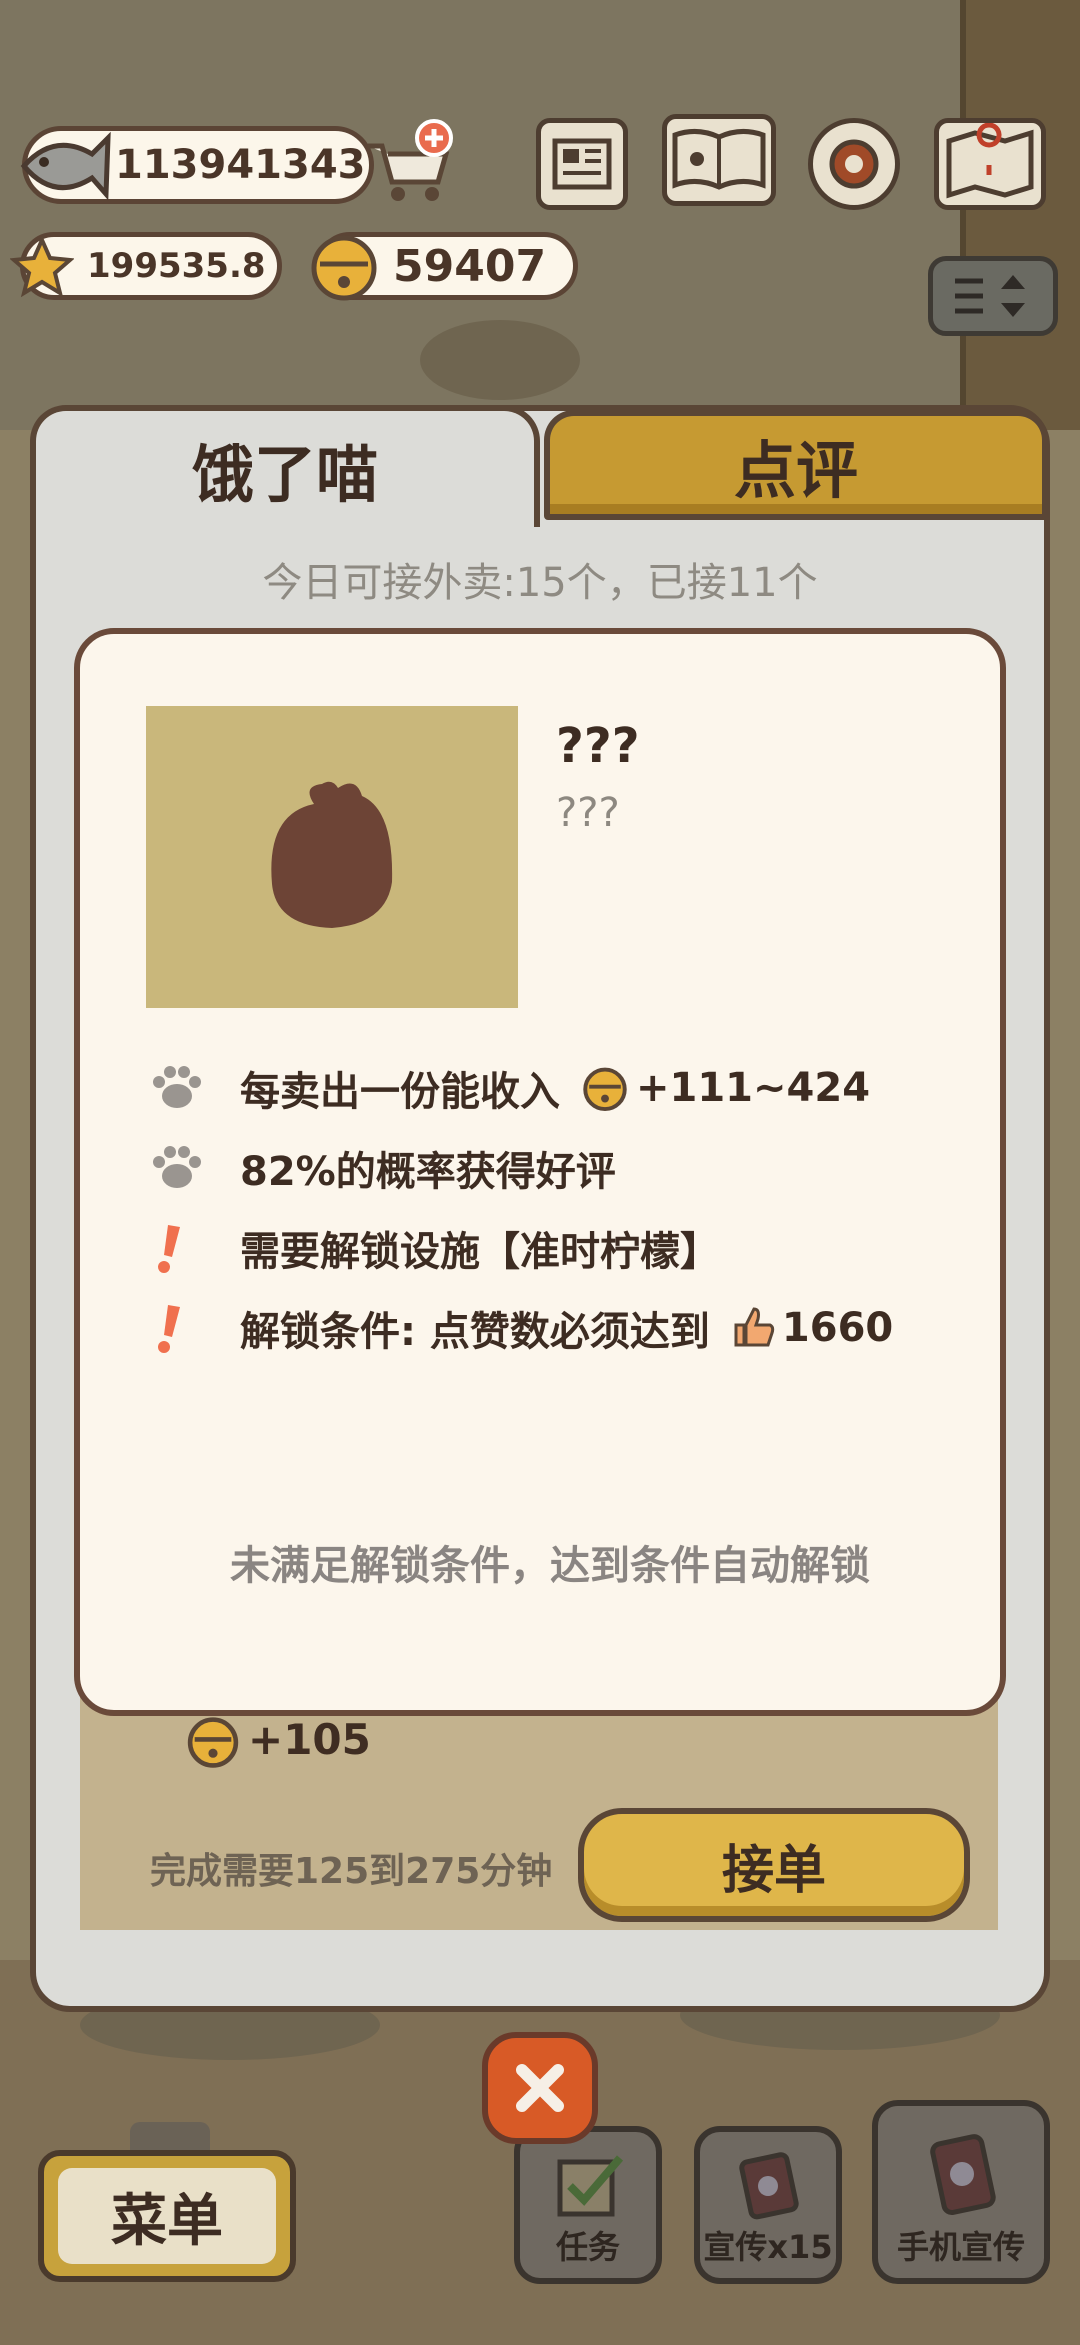  I want to click on phone-promo-button: 手机宣传, so click(961, 2192).